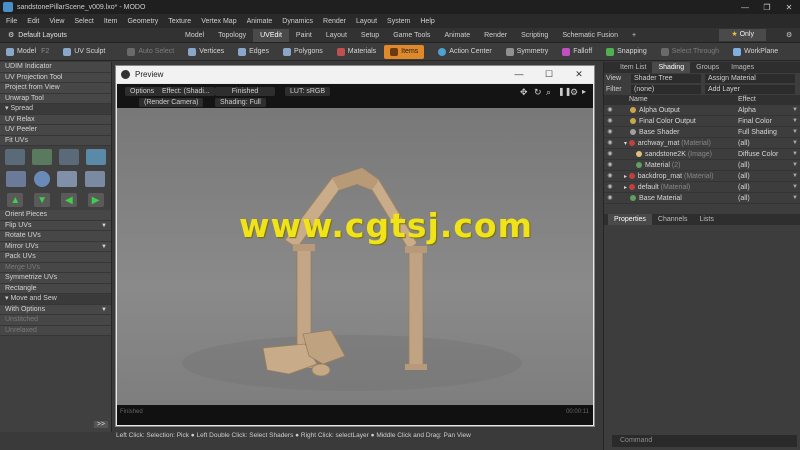  I want to click on tab-images: Images, so click(742, 67).